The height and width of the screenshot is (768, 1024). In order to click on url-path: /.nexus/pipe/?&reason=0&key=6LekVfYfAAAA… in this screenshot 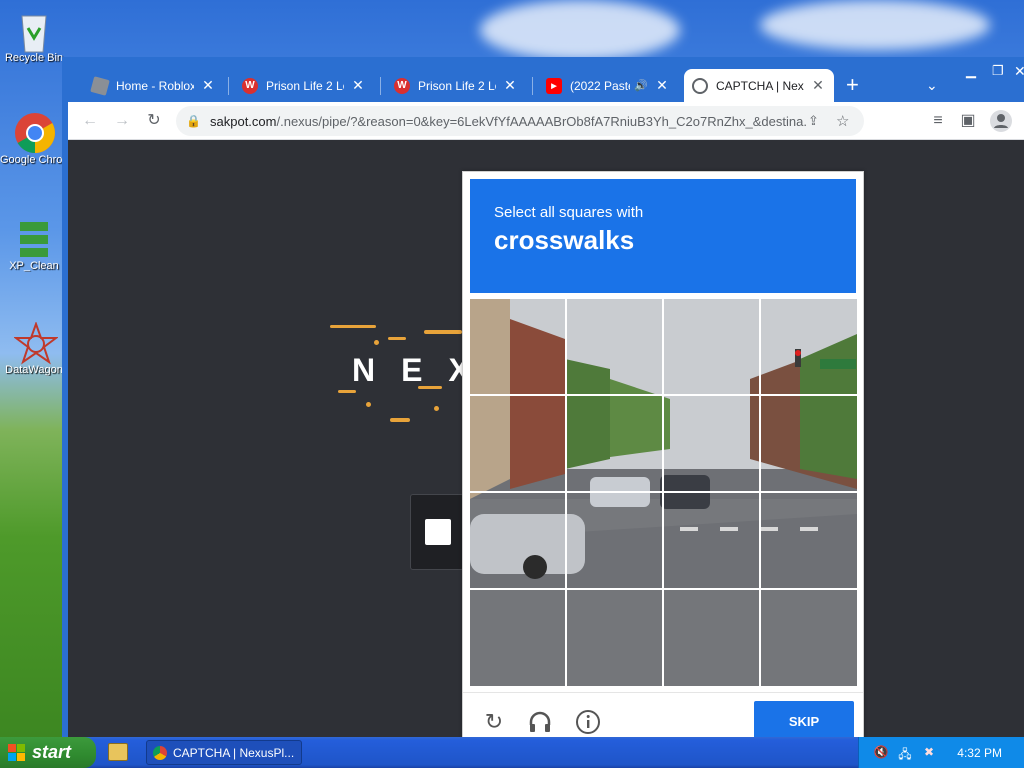, I will do `click(542, 121)`.